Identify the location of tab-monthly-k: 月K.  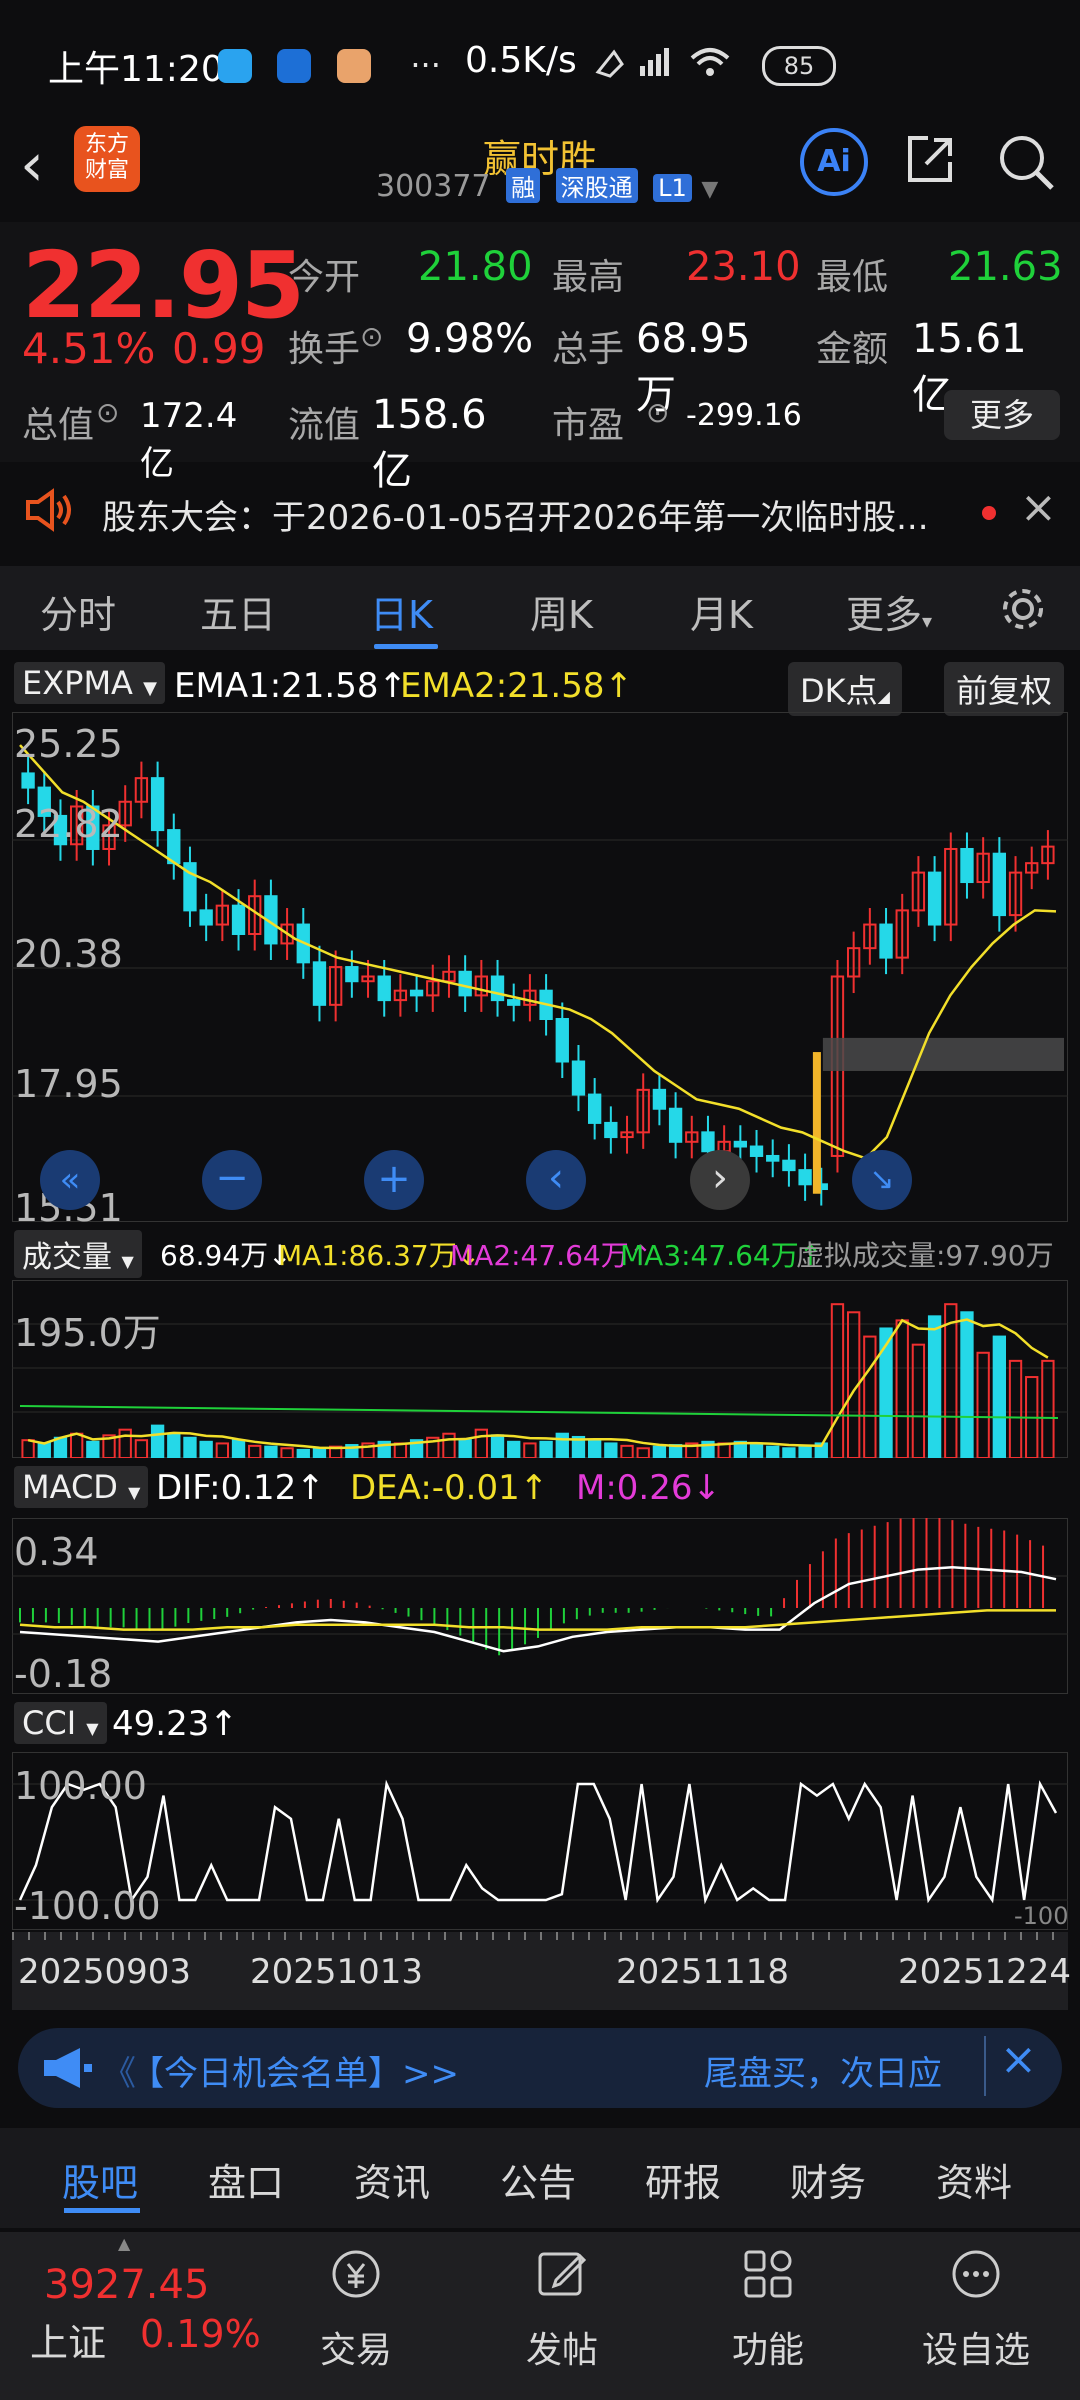
(721, 611).